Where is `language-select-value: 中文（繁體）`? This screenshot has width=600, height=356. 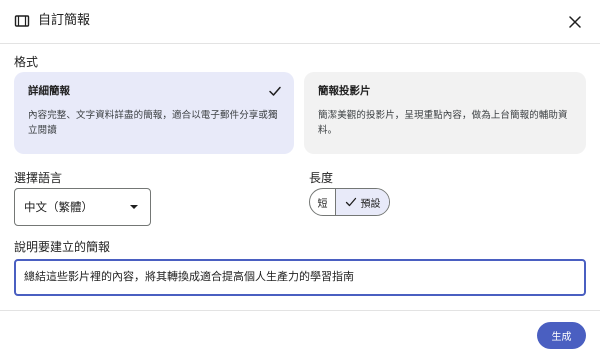 language-select-value: 中文（繁體） is located at coordinates (58, 207).